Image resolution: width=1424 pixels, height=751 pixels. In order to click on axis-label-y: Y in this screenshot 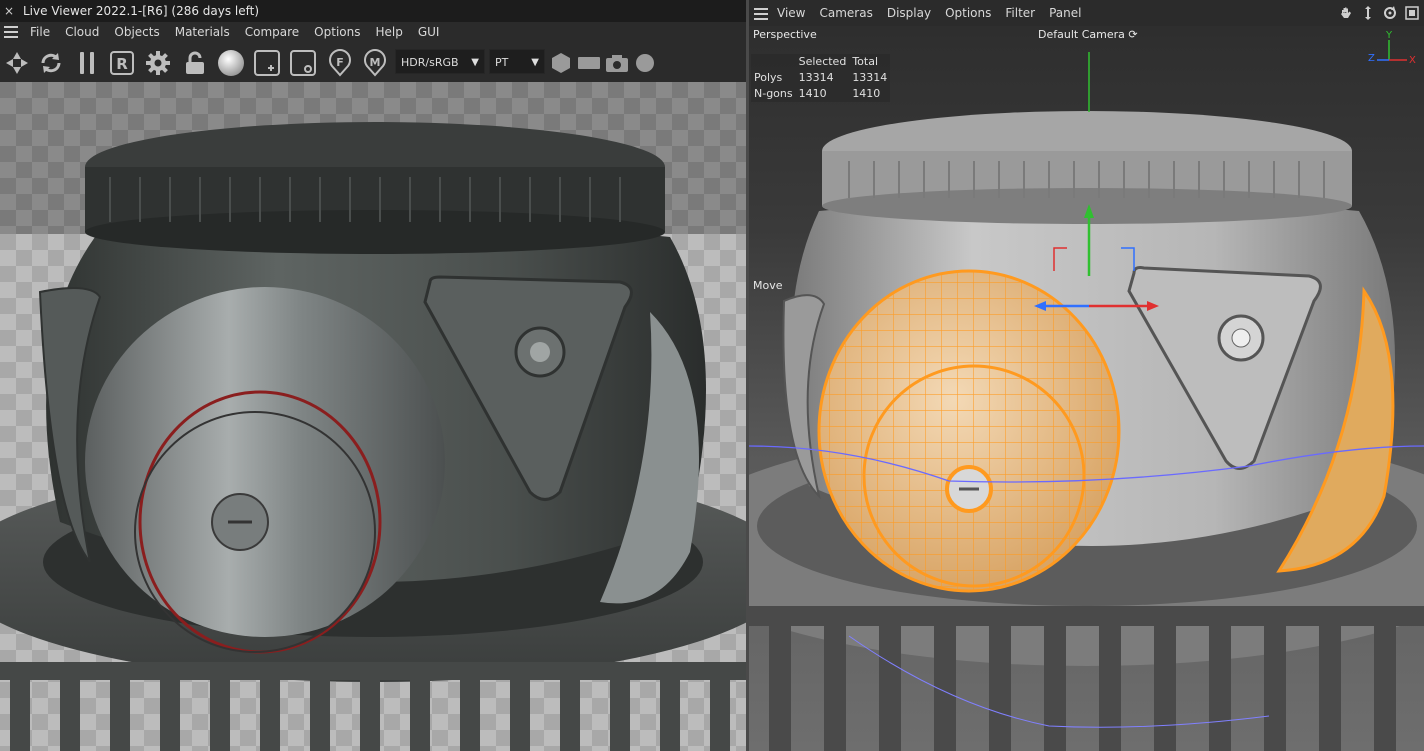, I will do `click(1389, 35)`.